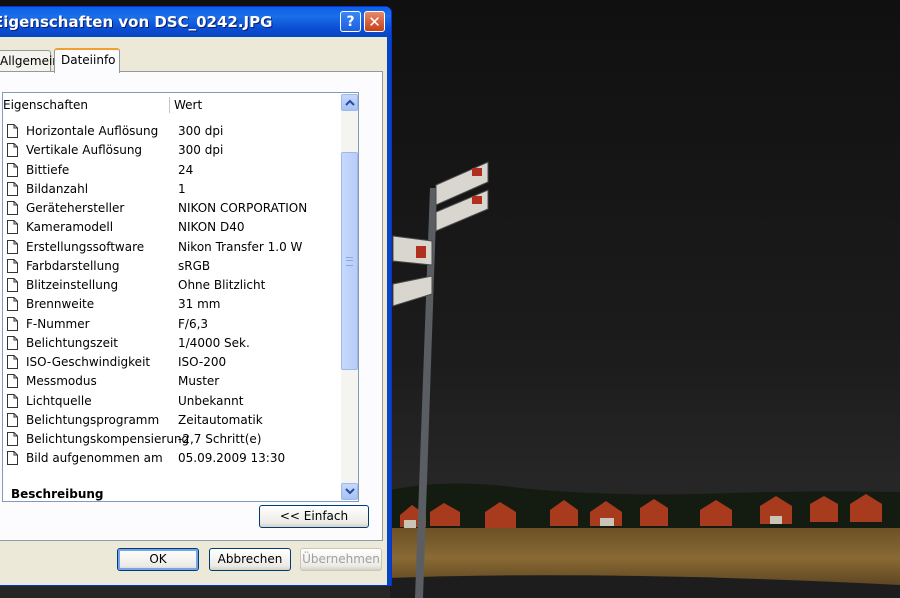 The width and height of the screenshot is (900, 598). I want to click on list-header: Eigenschaften Wert, so click(173, 104).